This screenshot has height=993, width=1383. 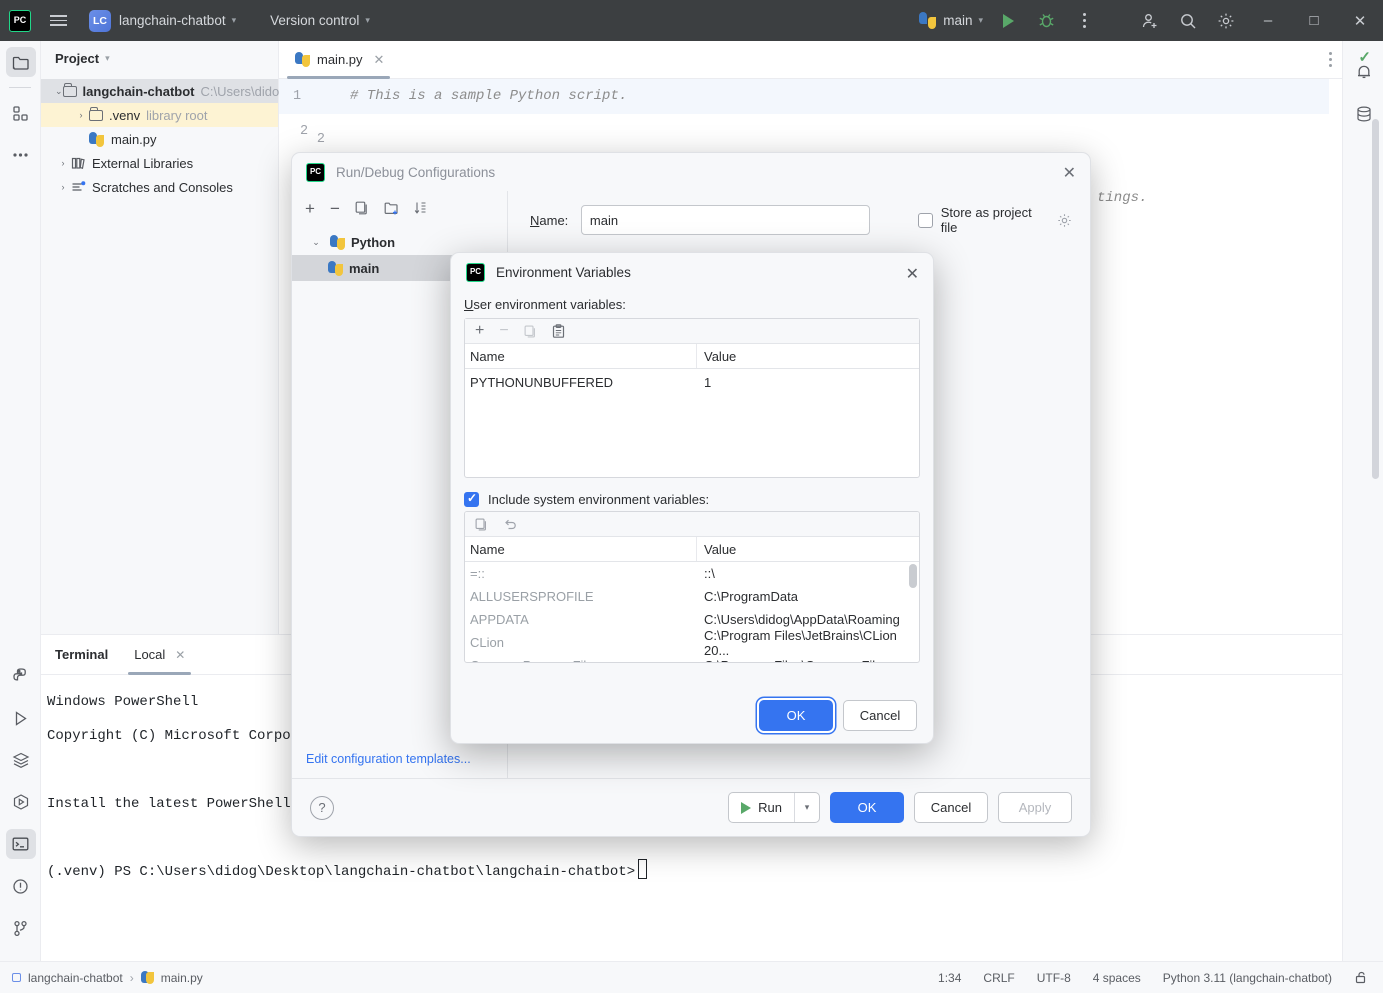 What do you see at coordinates (1226, 20) in the screenshot?
I see `settings-gear-icon` at bounding box center [1226, 20].